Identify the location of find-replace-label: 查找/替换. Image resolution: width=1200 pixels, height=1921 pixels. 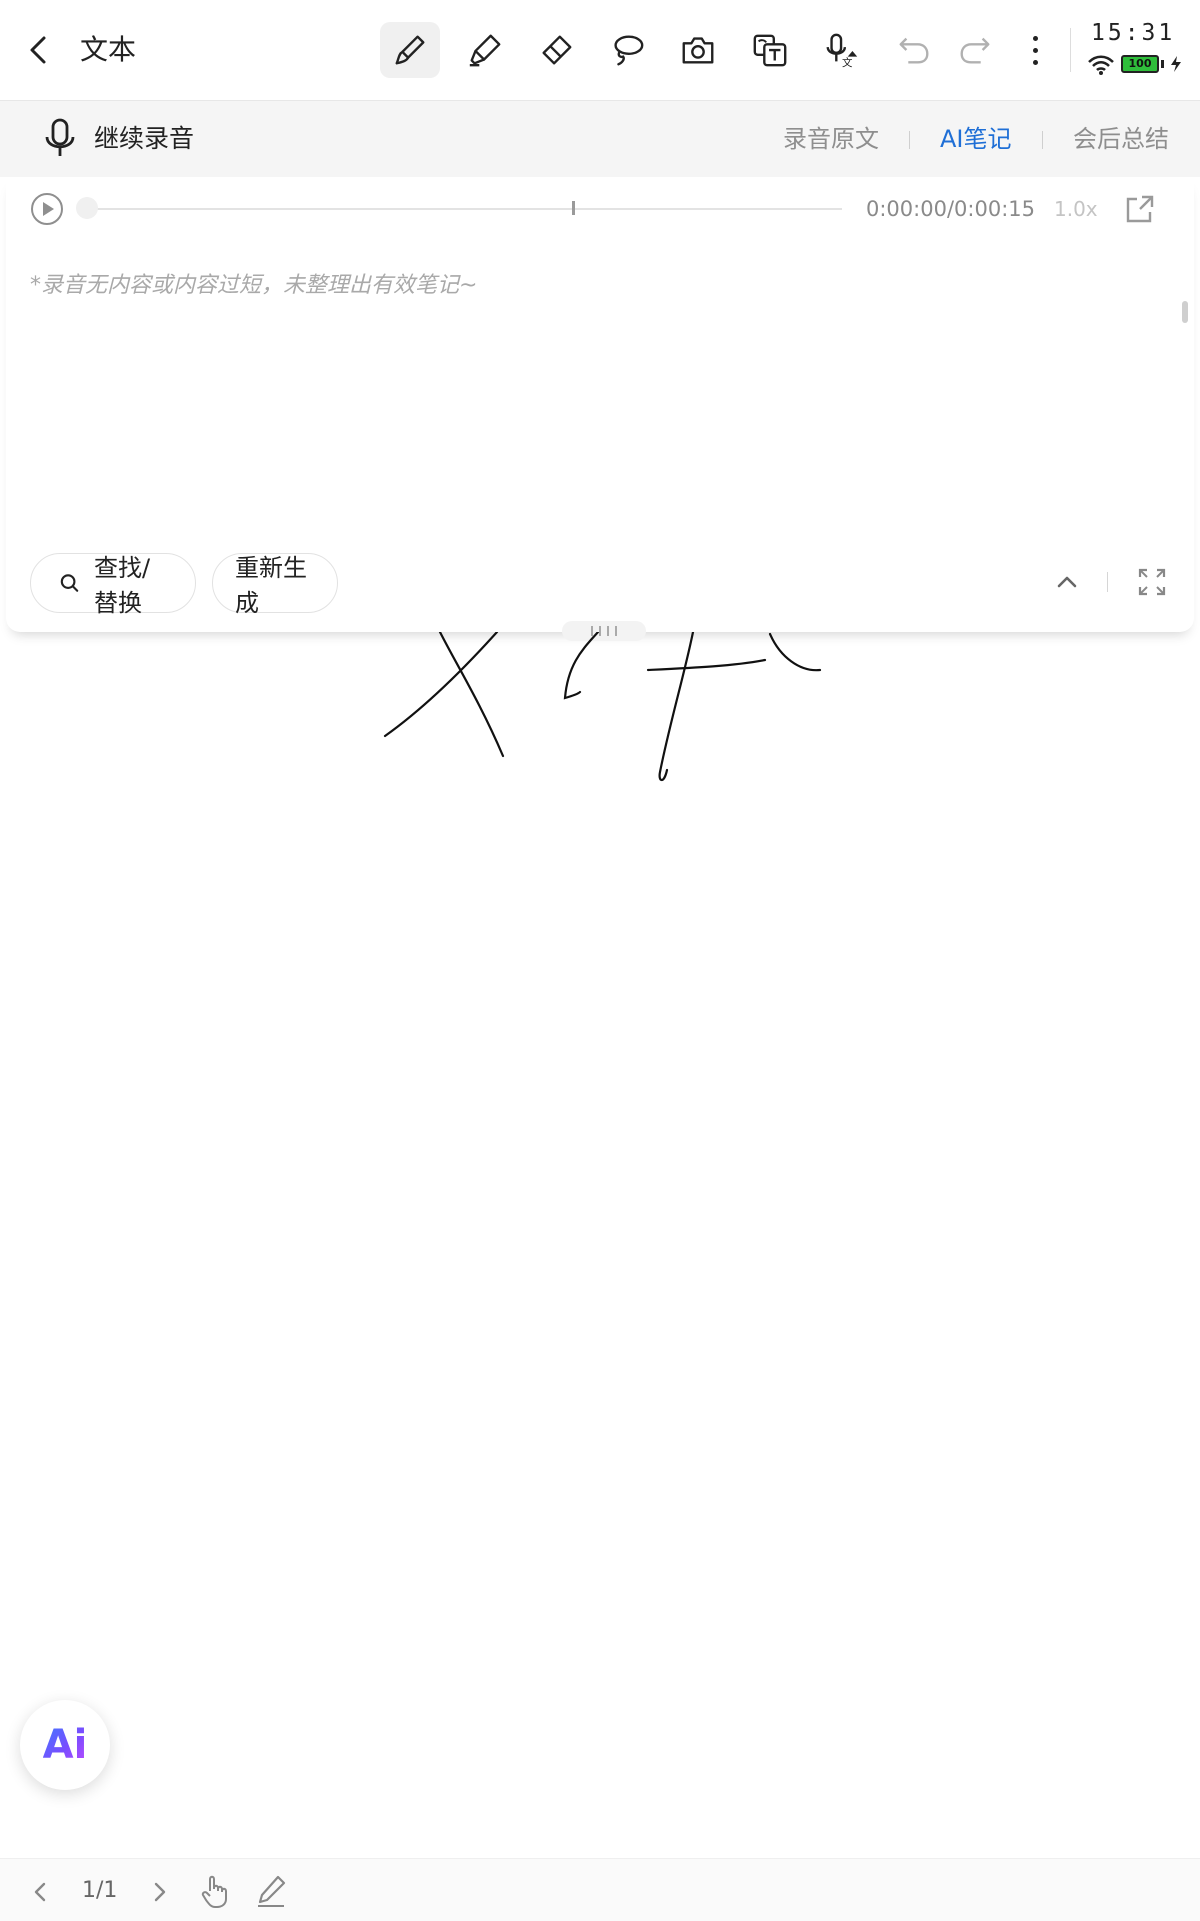
(122, 585).